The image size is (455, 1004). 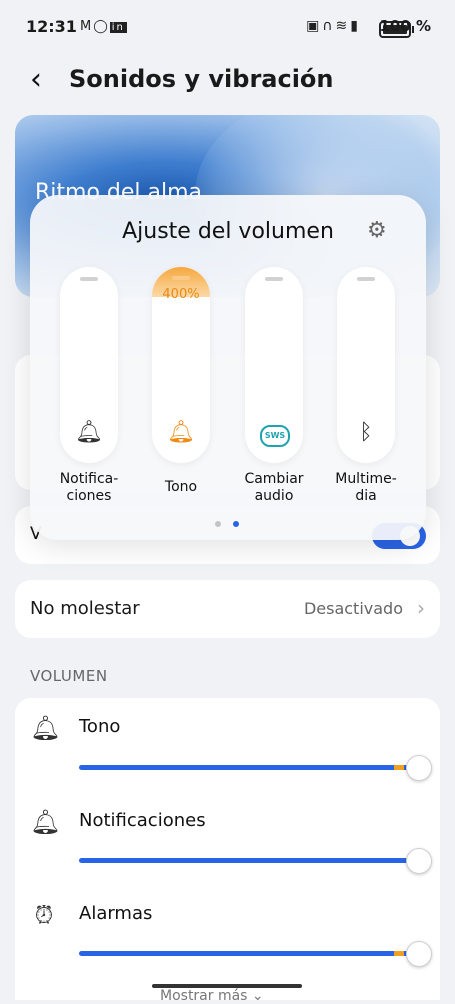 What do you see at coordinates (100, 726) in the screenshot?
I see `volume-label-tono: Tono` at bounding box center [100, 726].